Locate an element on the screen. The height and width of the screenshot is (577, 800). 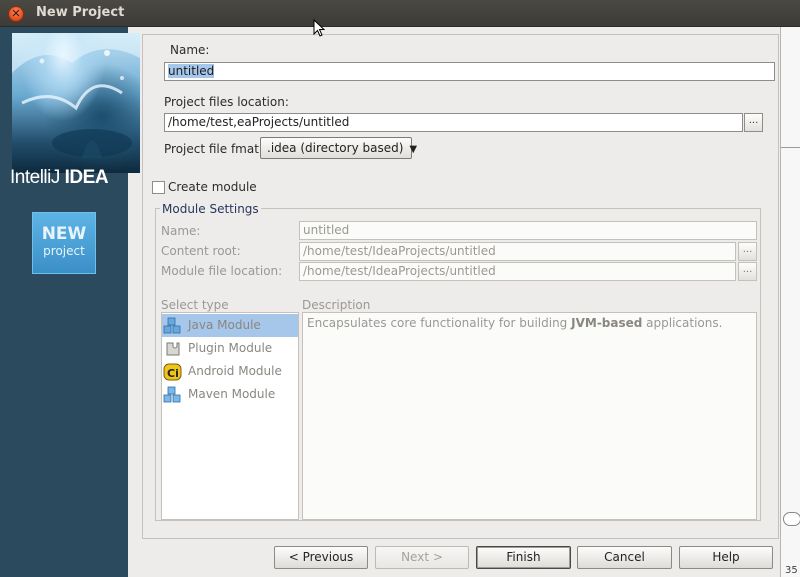
intellij-idea-logo: IntelliJ IDEA is located at coordinates (59, 178).